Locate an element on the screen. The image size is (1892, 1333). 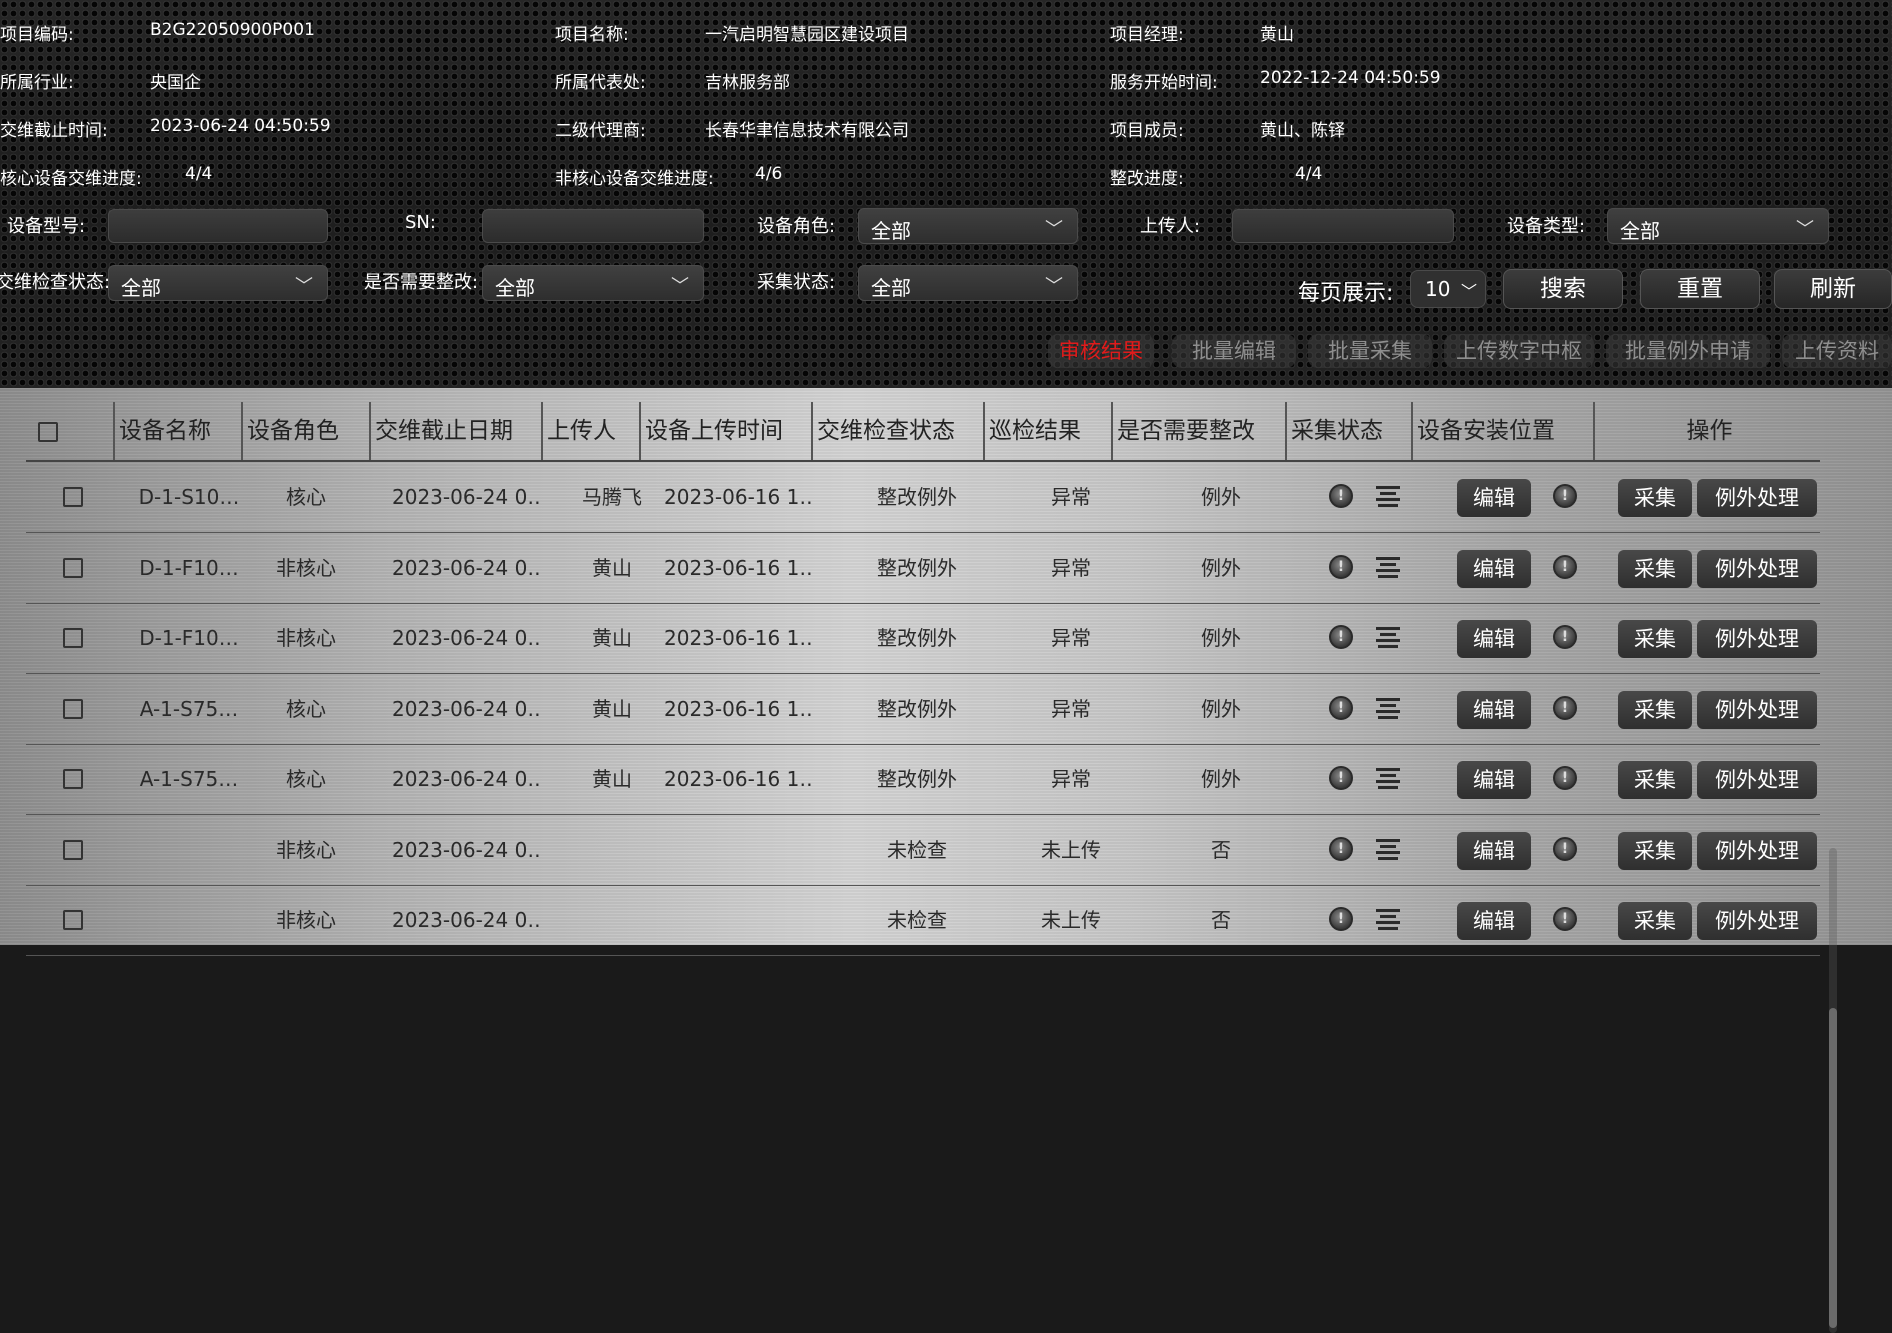
header-upload-time: 设备上传时间 is located at coordinates (725, 431).